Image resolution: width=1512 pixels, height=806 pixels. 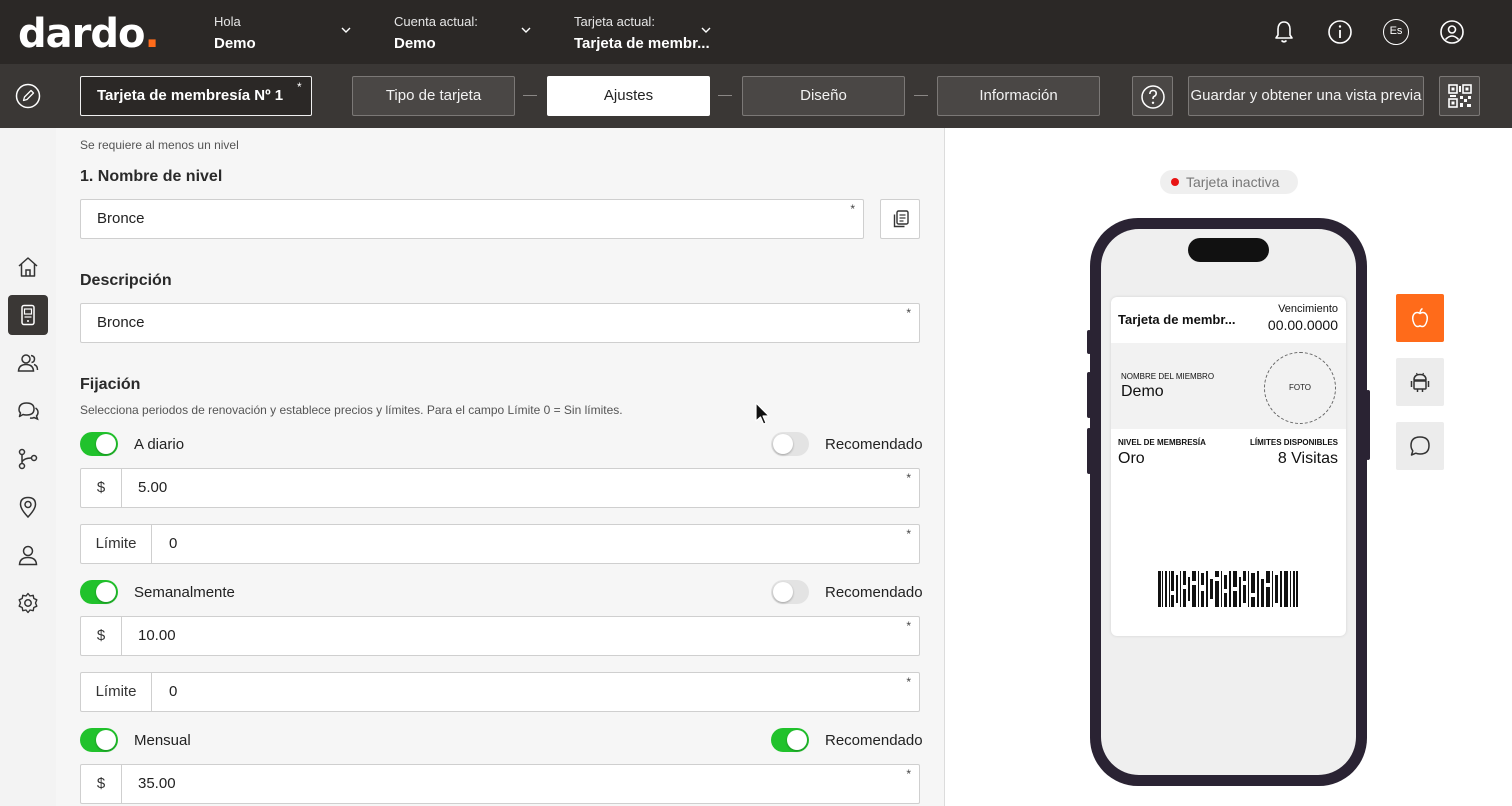 What do you see at coordinates (28, 507) in the screenshot?
I see `sidebar-item-locations` at bounding box center [28, 507].